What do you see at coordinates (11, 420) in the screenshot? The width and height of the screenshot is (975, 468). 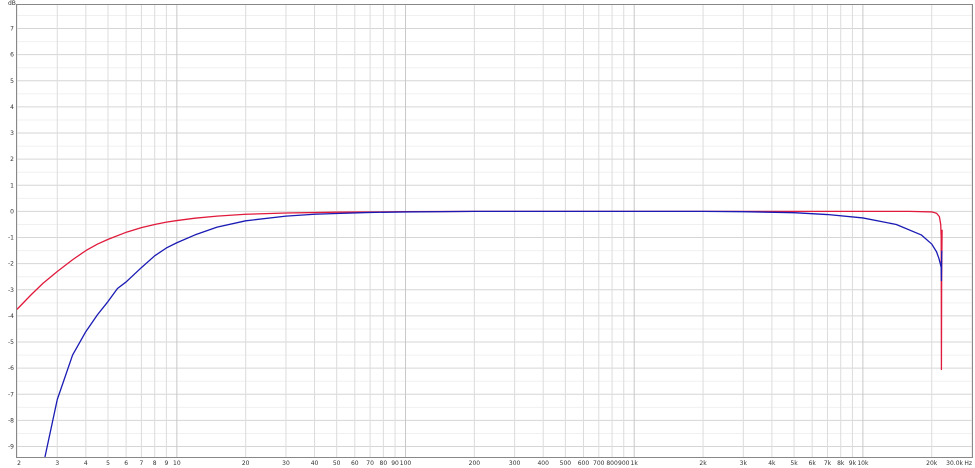 I see `y-tick-label: -8` at bounding box center [11, 420].